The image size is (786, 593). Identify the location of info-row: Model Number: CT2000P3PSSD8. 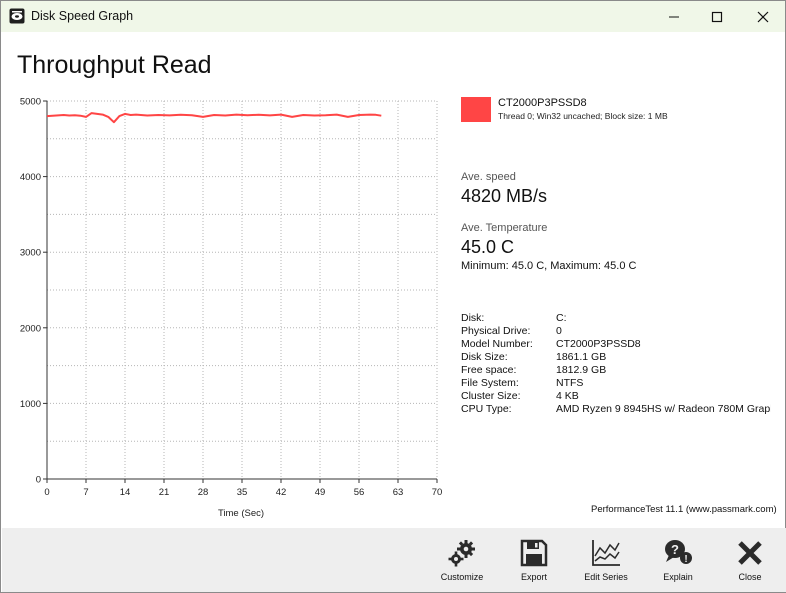
(616, 344).